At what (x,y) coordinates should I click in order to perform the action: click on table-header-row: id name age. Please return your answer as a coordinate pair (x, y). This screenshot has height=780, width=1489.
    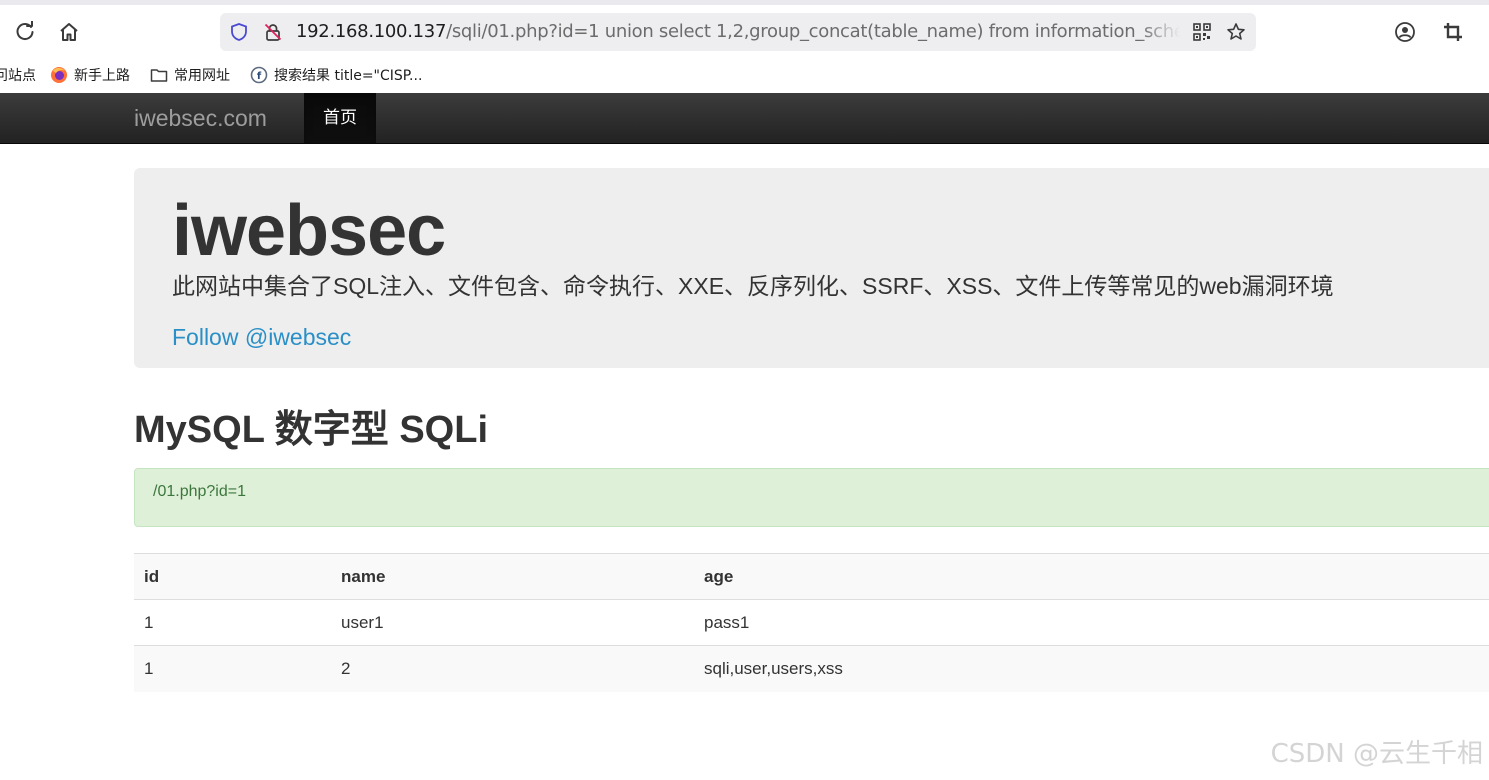
    Looking at the image, I should click on (811, 576).